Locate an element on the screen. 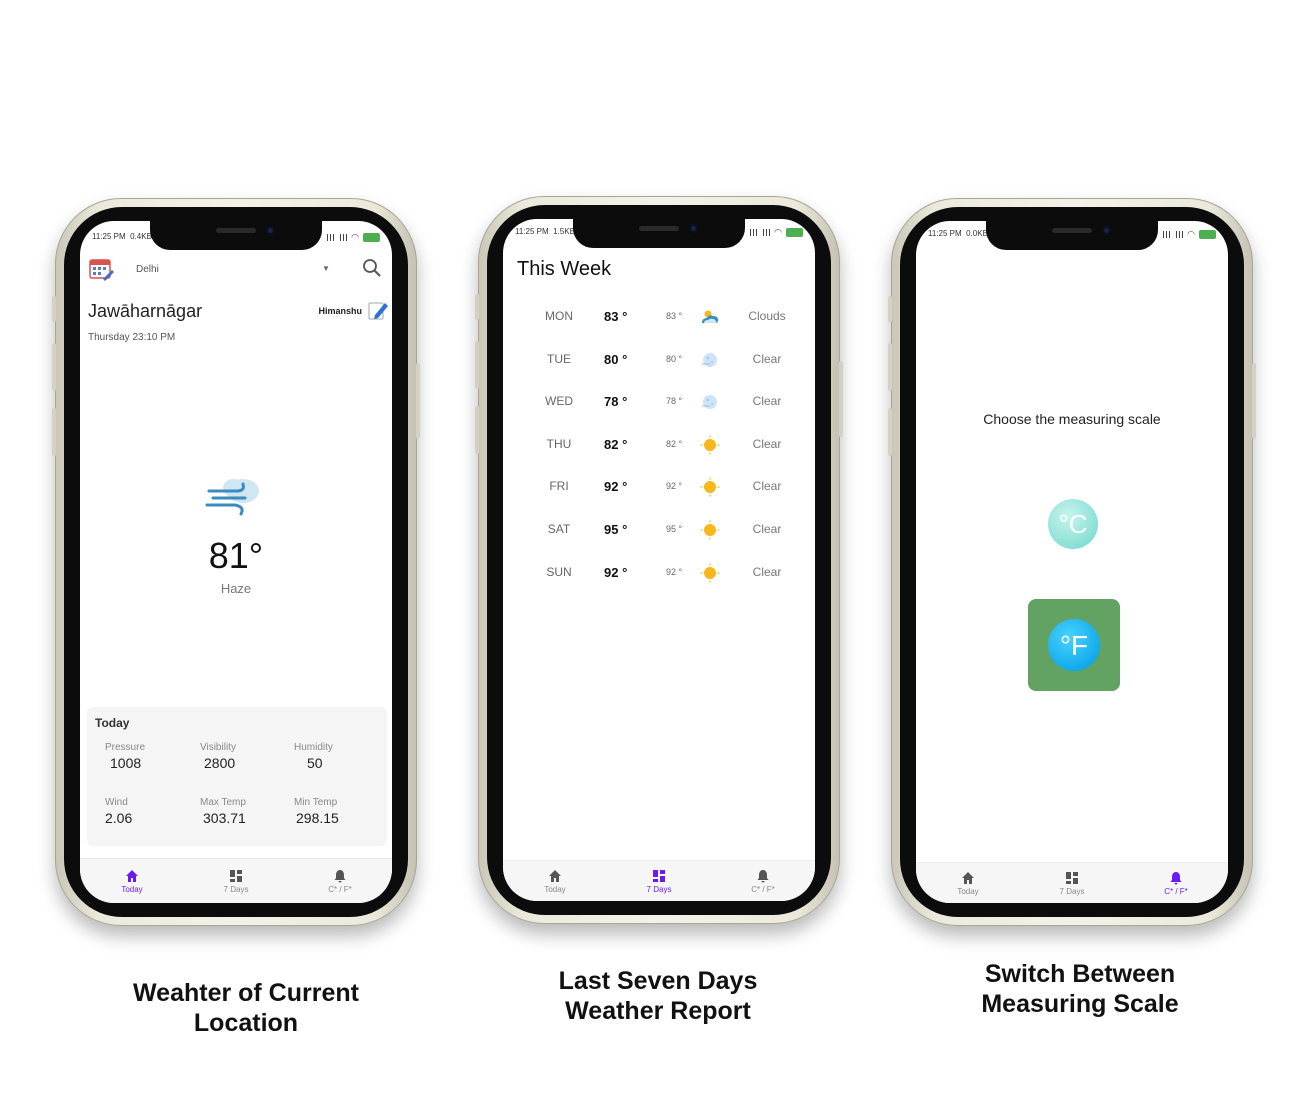 The width and height of the screenshot is (1300, 1109). day-low-temp: 83 ° is located at coordinates (674, 316).